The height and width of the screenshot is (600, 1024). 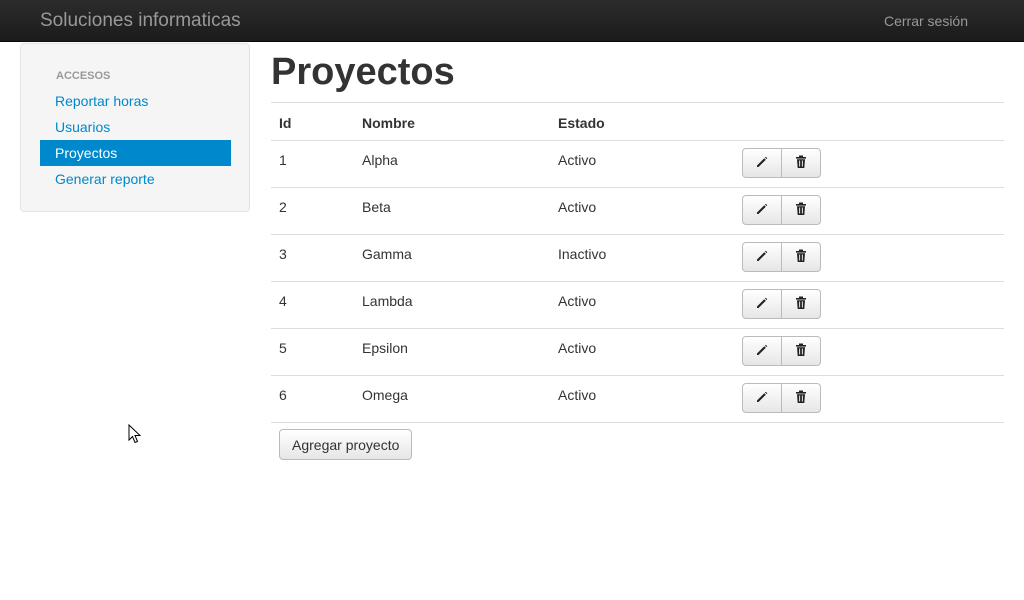 I want to click on sidebar-item-proyectos: Proyectos, so click(x=135, y=153).